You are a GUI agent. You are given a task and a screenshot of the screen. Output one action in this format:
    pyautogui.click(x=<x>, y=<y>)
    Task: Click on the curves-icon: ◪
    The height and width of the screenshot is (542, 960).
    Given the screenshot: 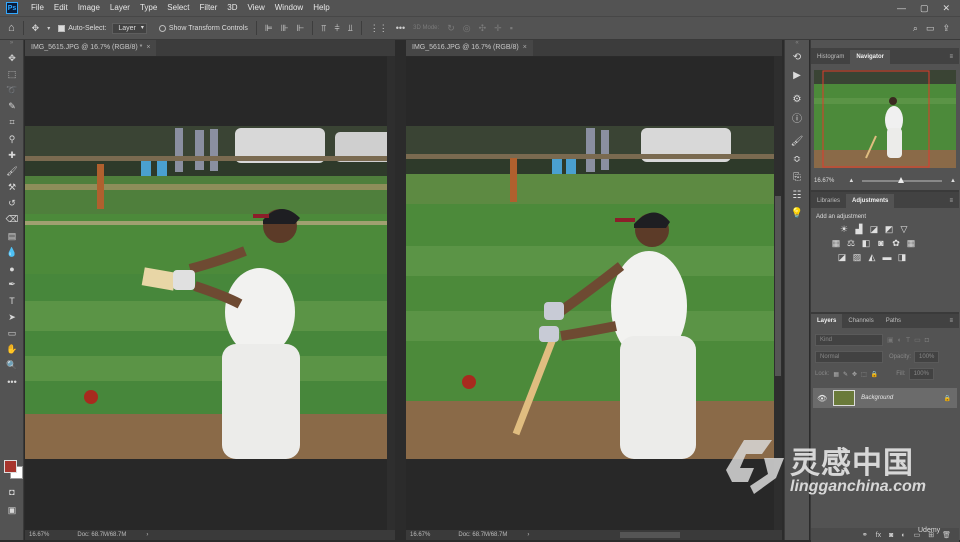 What is the action you would take?
    pyautogui.click(x=874, y=229)
    